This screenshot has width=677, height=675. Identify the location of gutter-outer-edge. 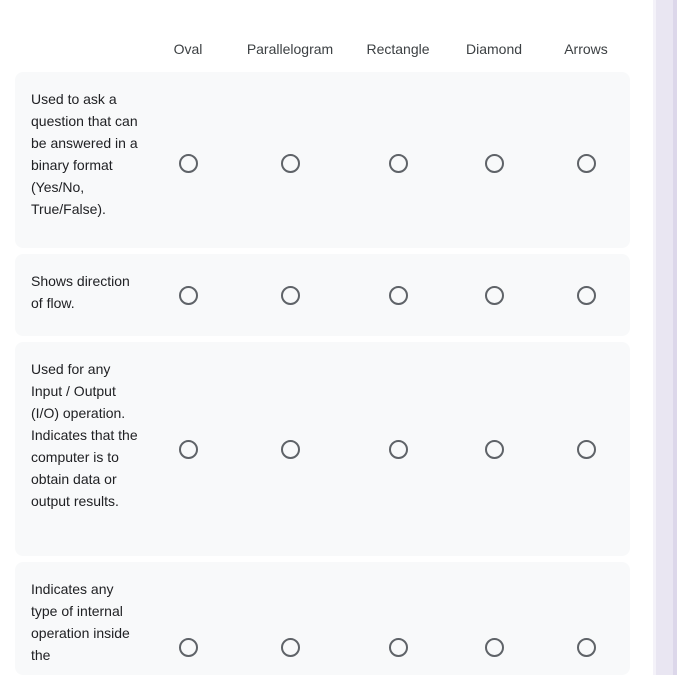
(675, 337).